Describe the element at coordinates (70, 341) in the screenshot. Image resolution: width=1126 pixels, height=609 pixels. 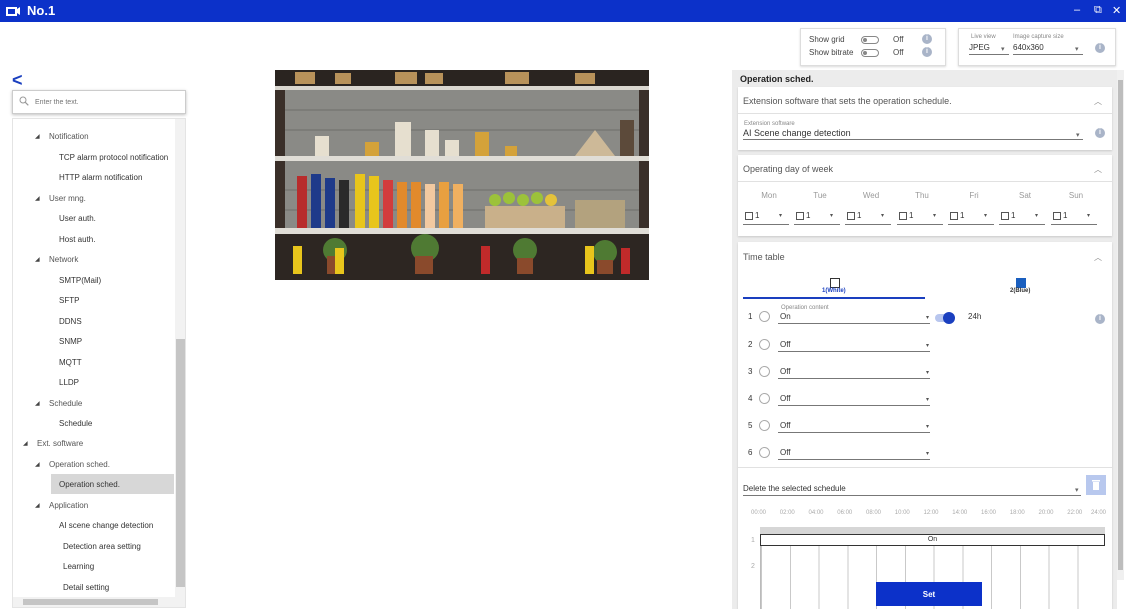
I see `sidebar-item-snmp: SNMP` at that location.